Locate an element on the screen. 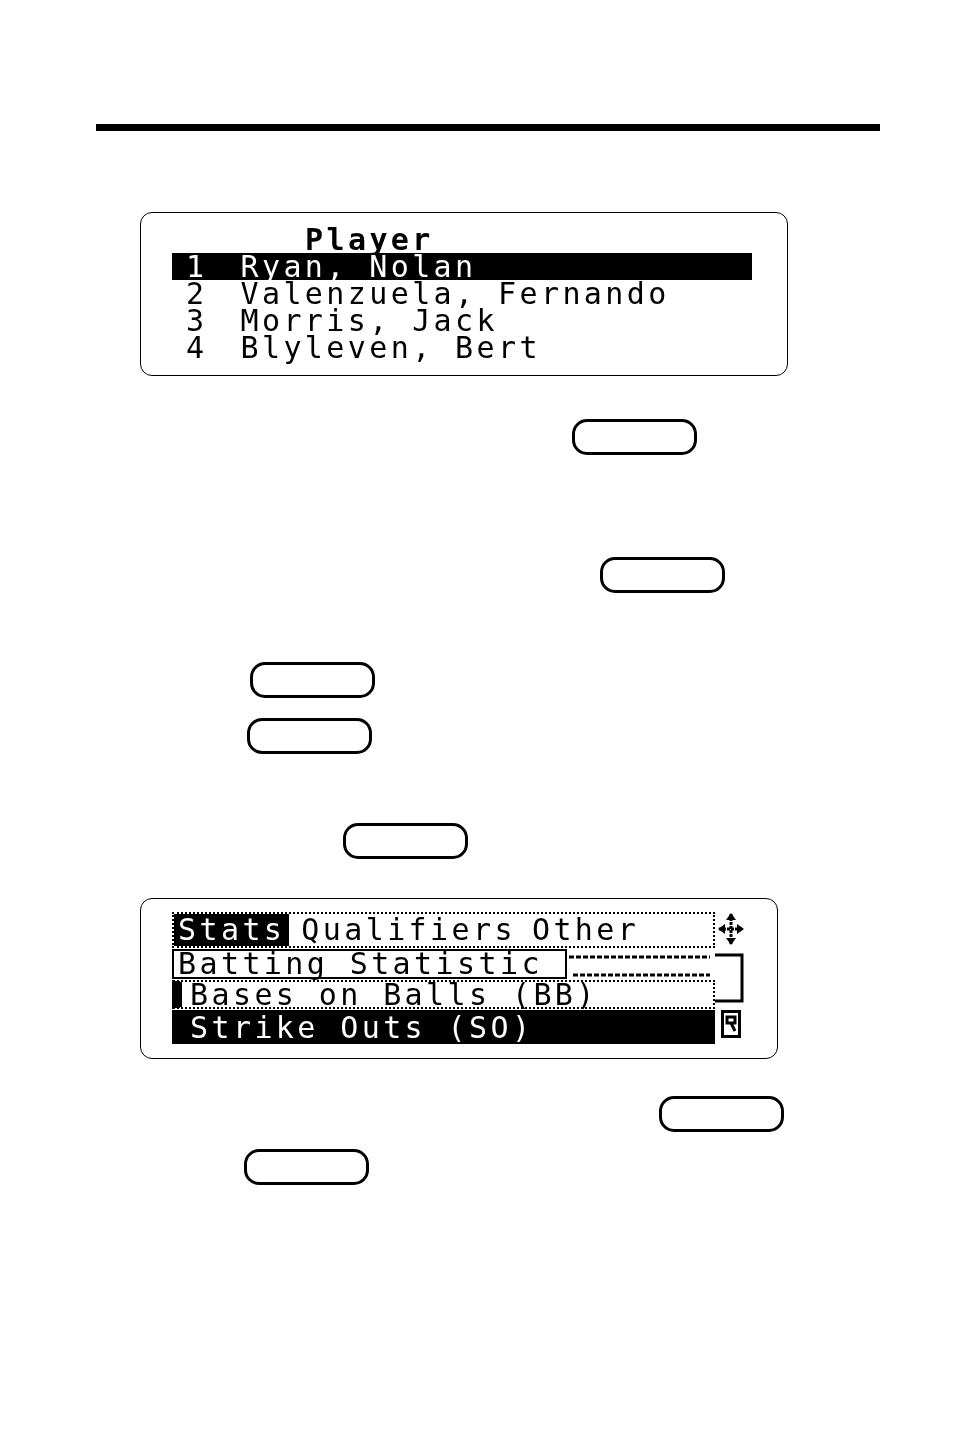  player-row: 2 Valenzuela, Fernando is located at coordinates (462, 293).